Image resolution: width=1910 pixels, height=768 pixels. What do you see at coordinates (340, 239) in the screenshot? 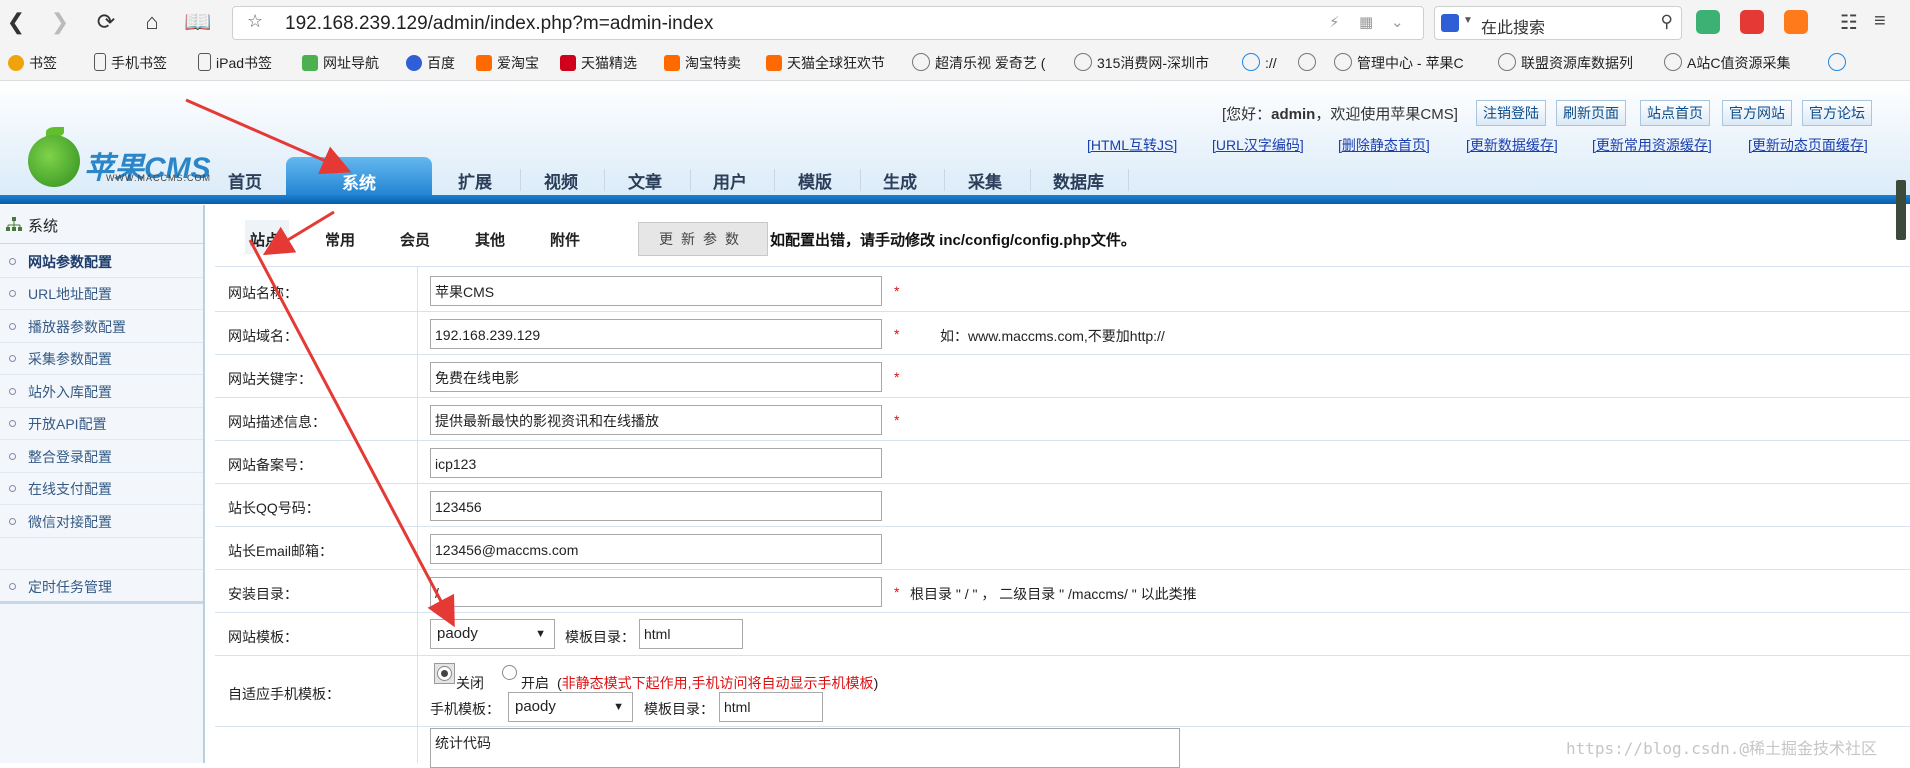
I see `subtab-common: 常用` at bounding box center [340, 239].